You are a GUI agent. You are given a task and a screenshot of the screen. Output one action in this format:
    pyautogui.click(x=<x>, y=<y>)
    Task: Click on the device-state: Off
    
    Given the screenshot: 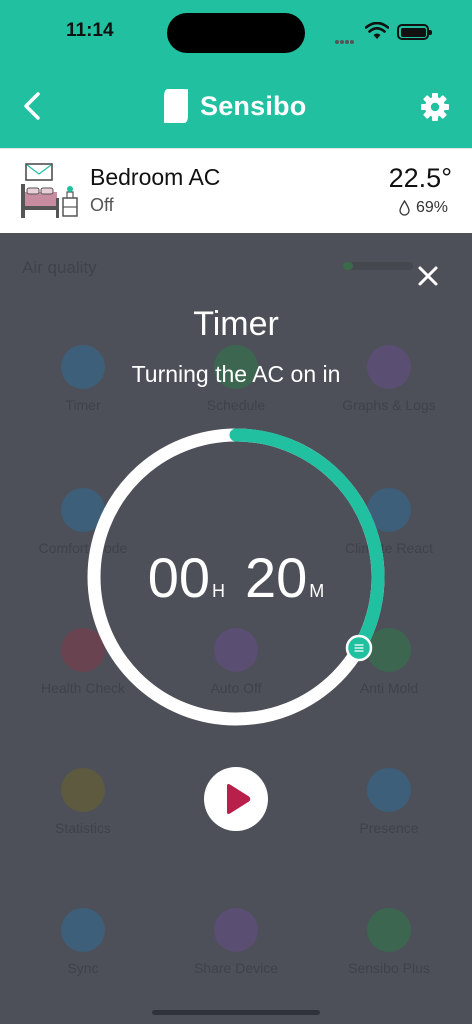 What is the action you would take?
    pyautogui.click(x=102, y=205)
    